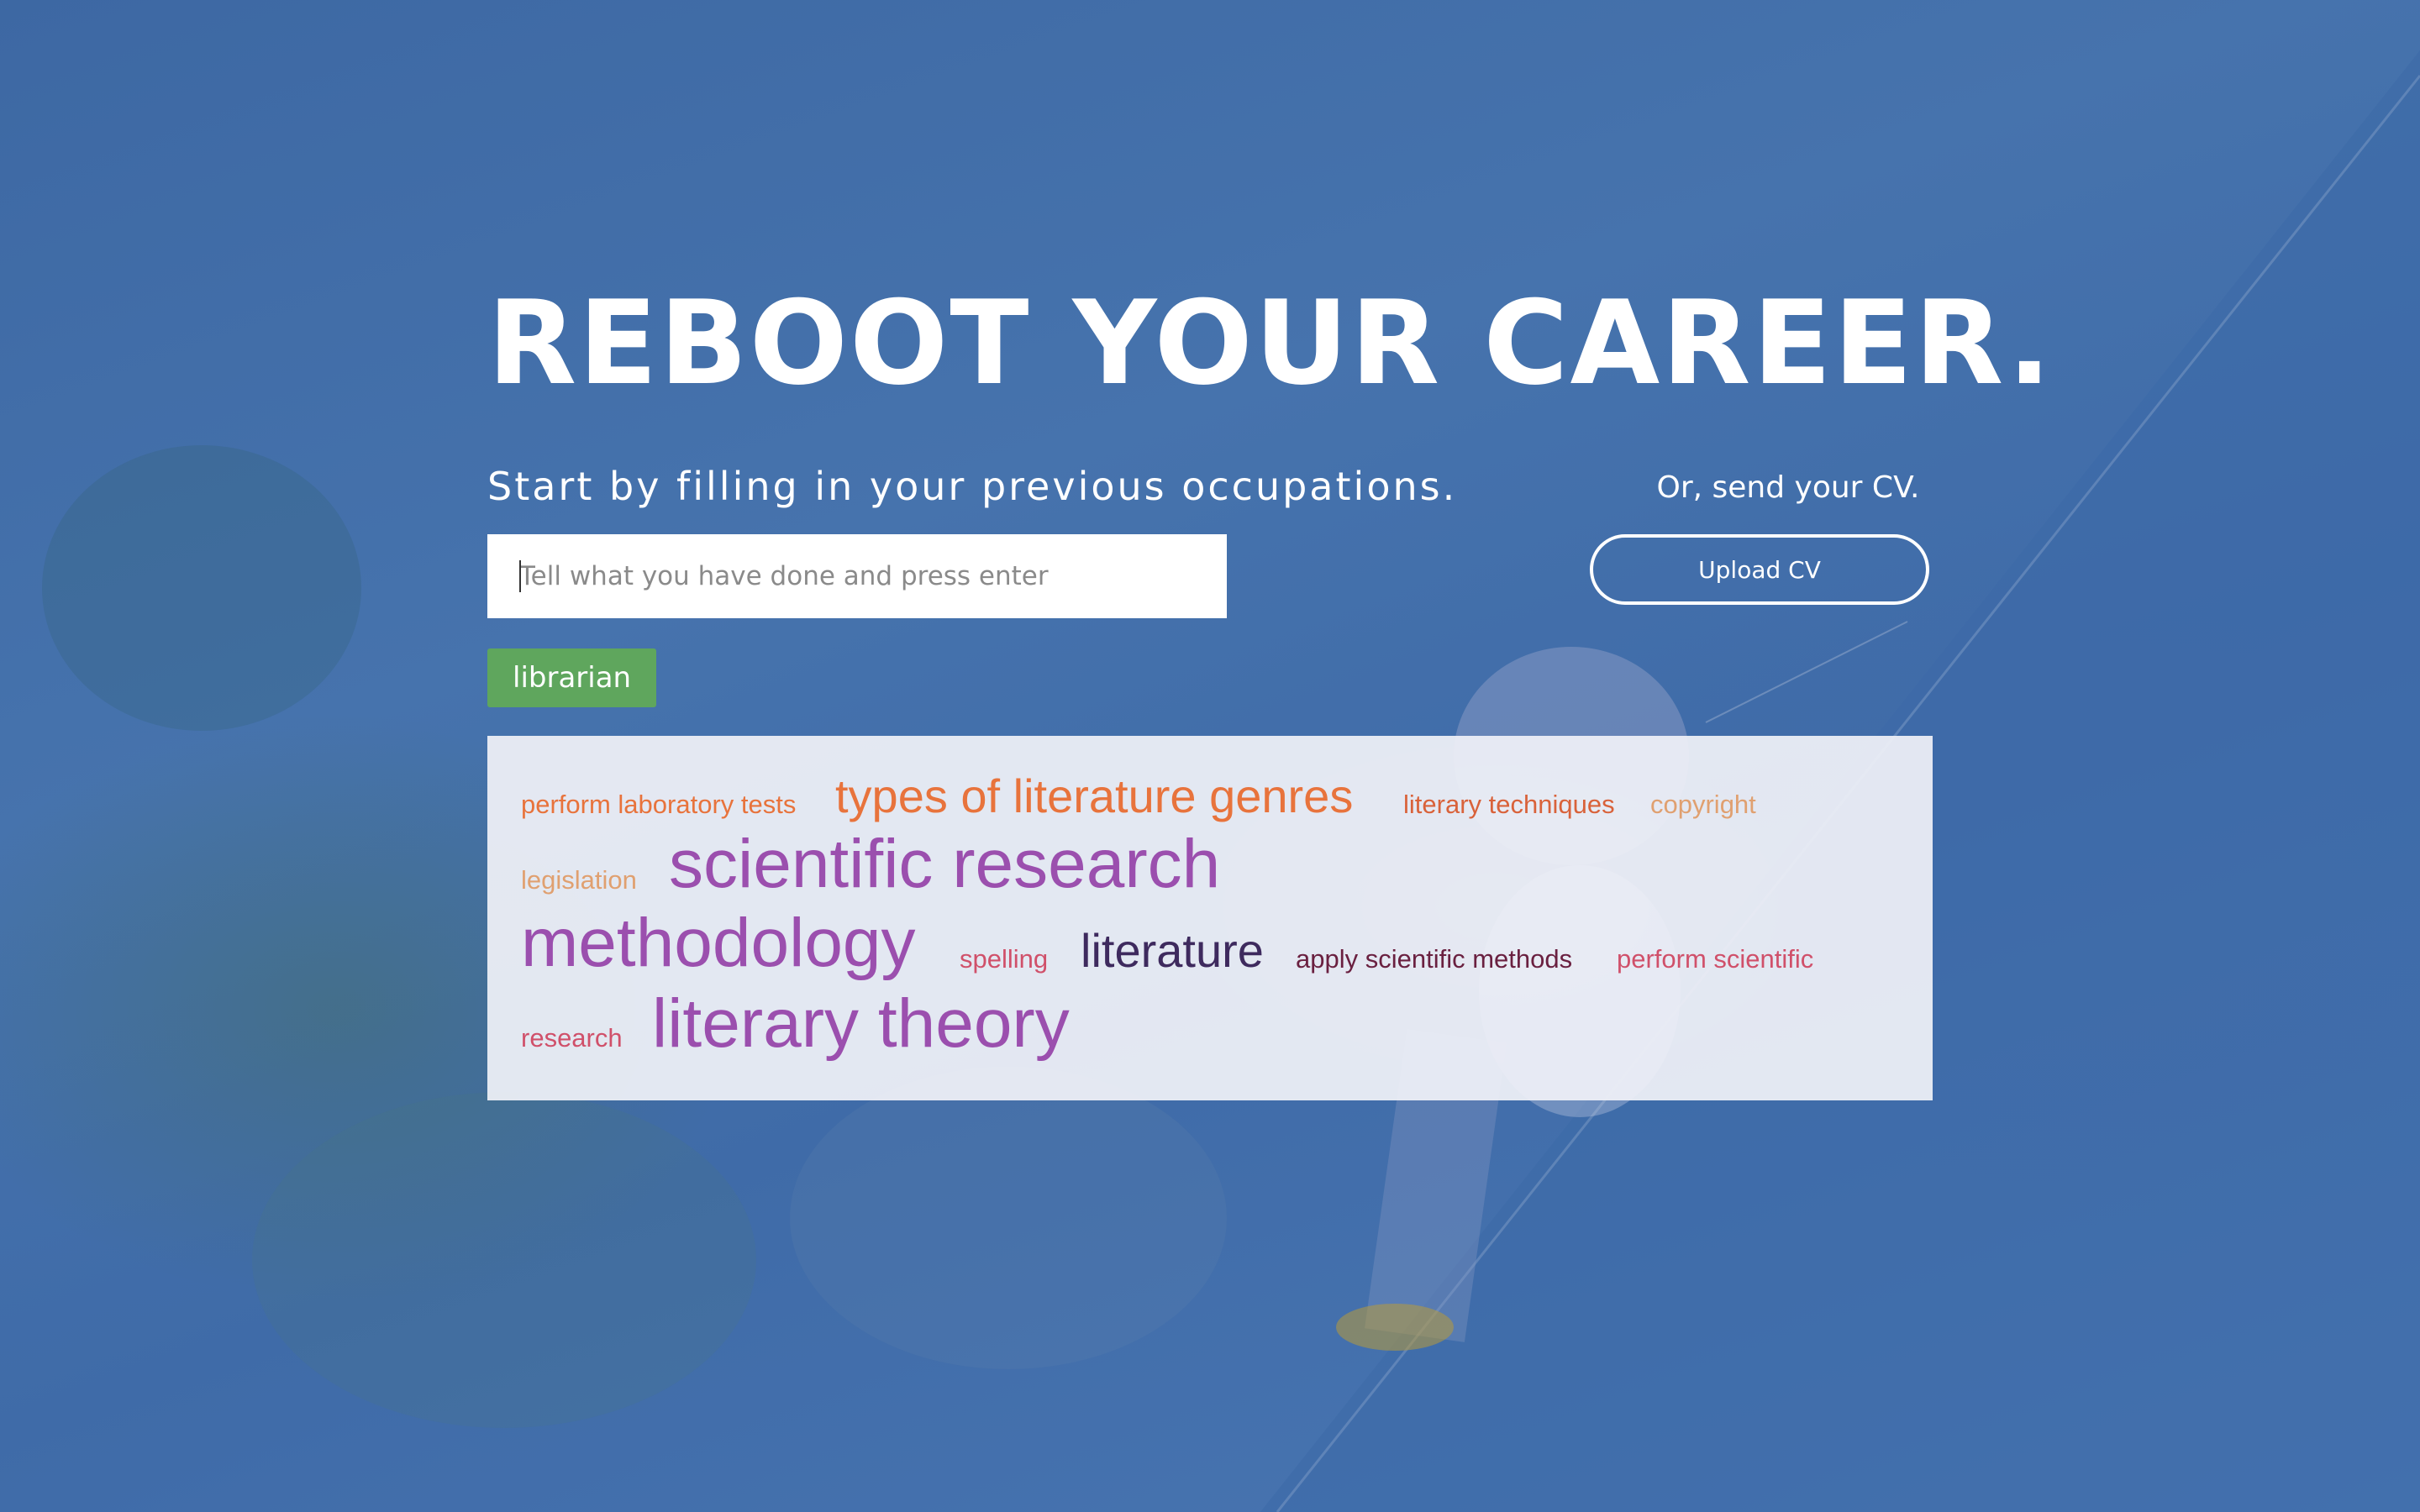  Describe the element at coordinates (579, 880) in the screenshot. I see `skill-tag: legislation` at that location.